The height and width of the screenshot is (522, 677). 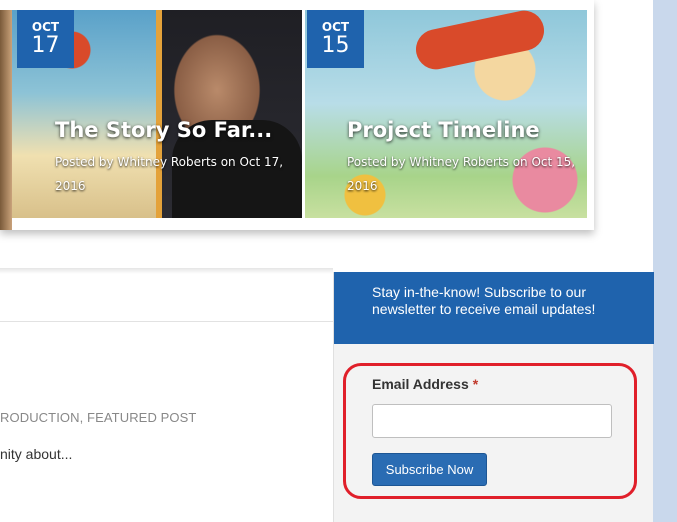 What do you see at coordinates (429, 469) in the screenshot?
I see `subscribe-button: Subscribe Now` at bounding box center [429, 469].